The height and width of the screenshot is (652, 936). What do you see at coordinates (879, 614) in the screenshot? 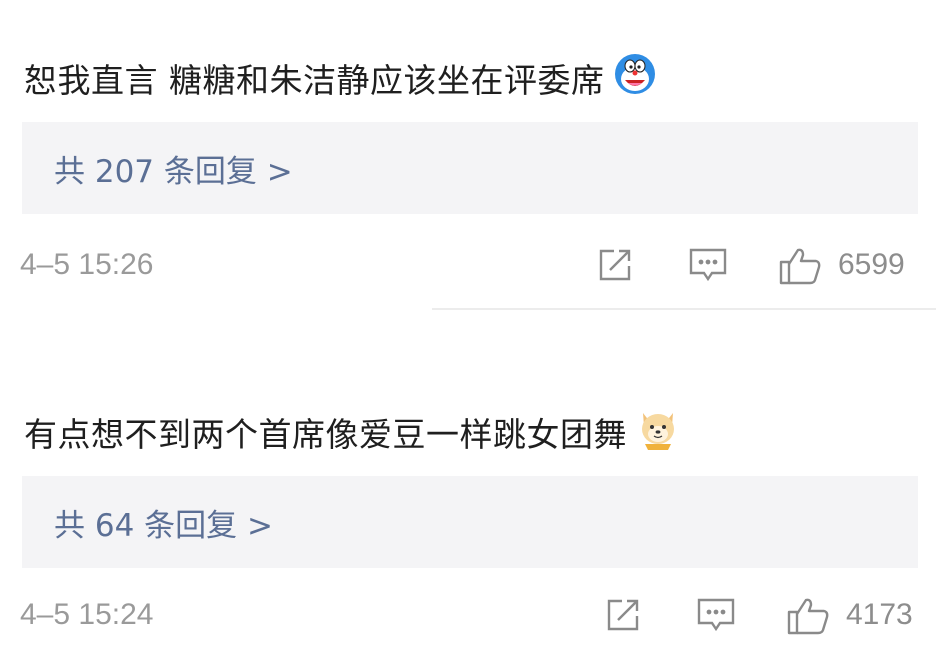
I see `like-count: 4173` at bounding box center [879, 614].